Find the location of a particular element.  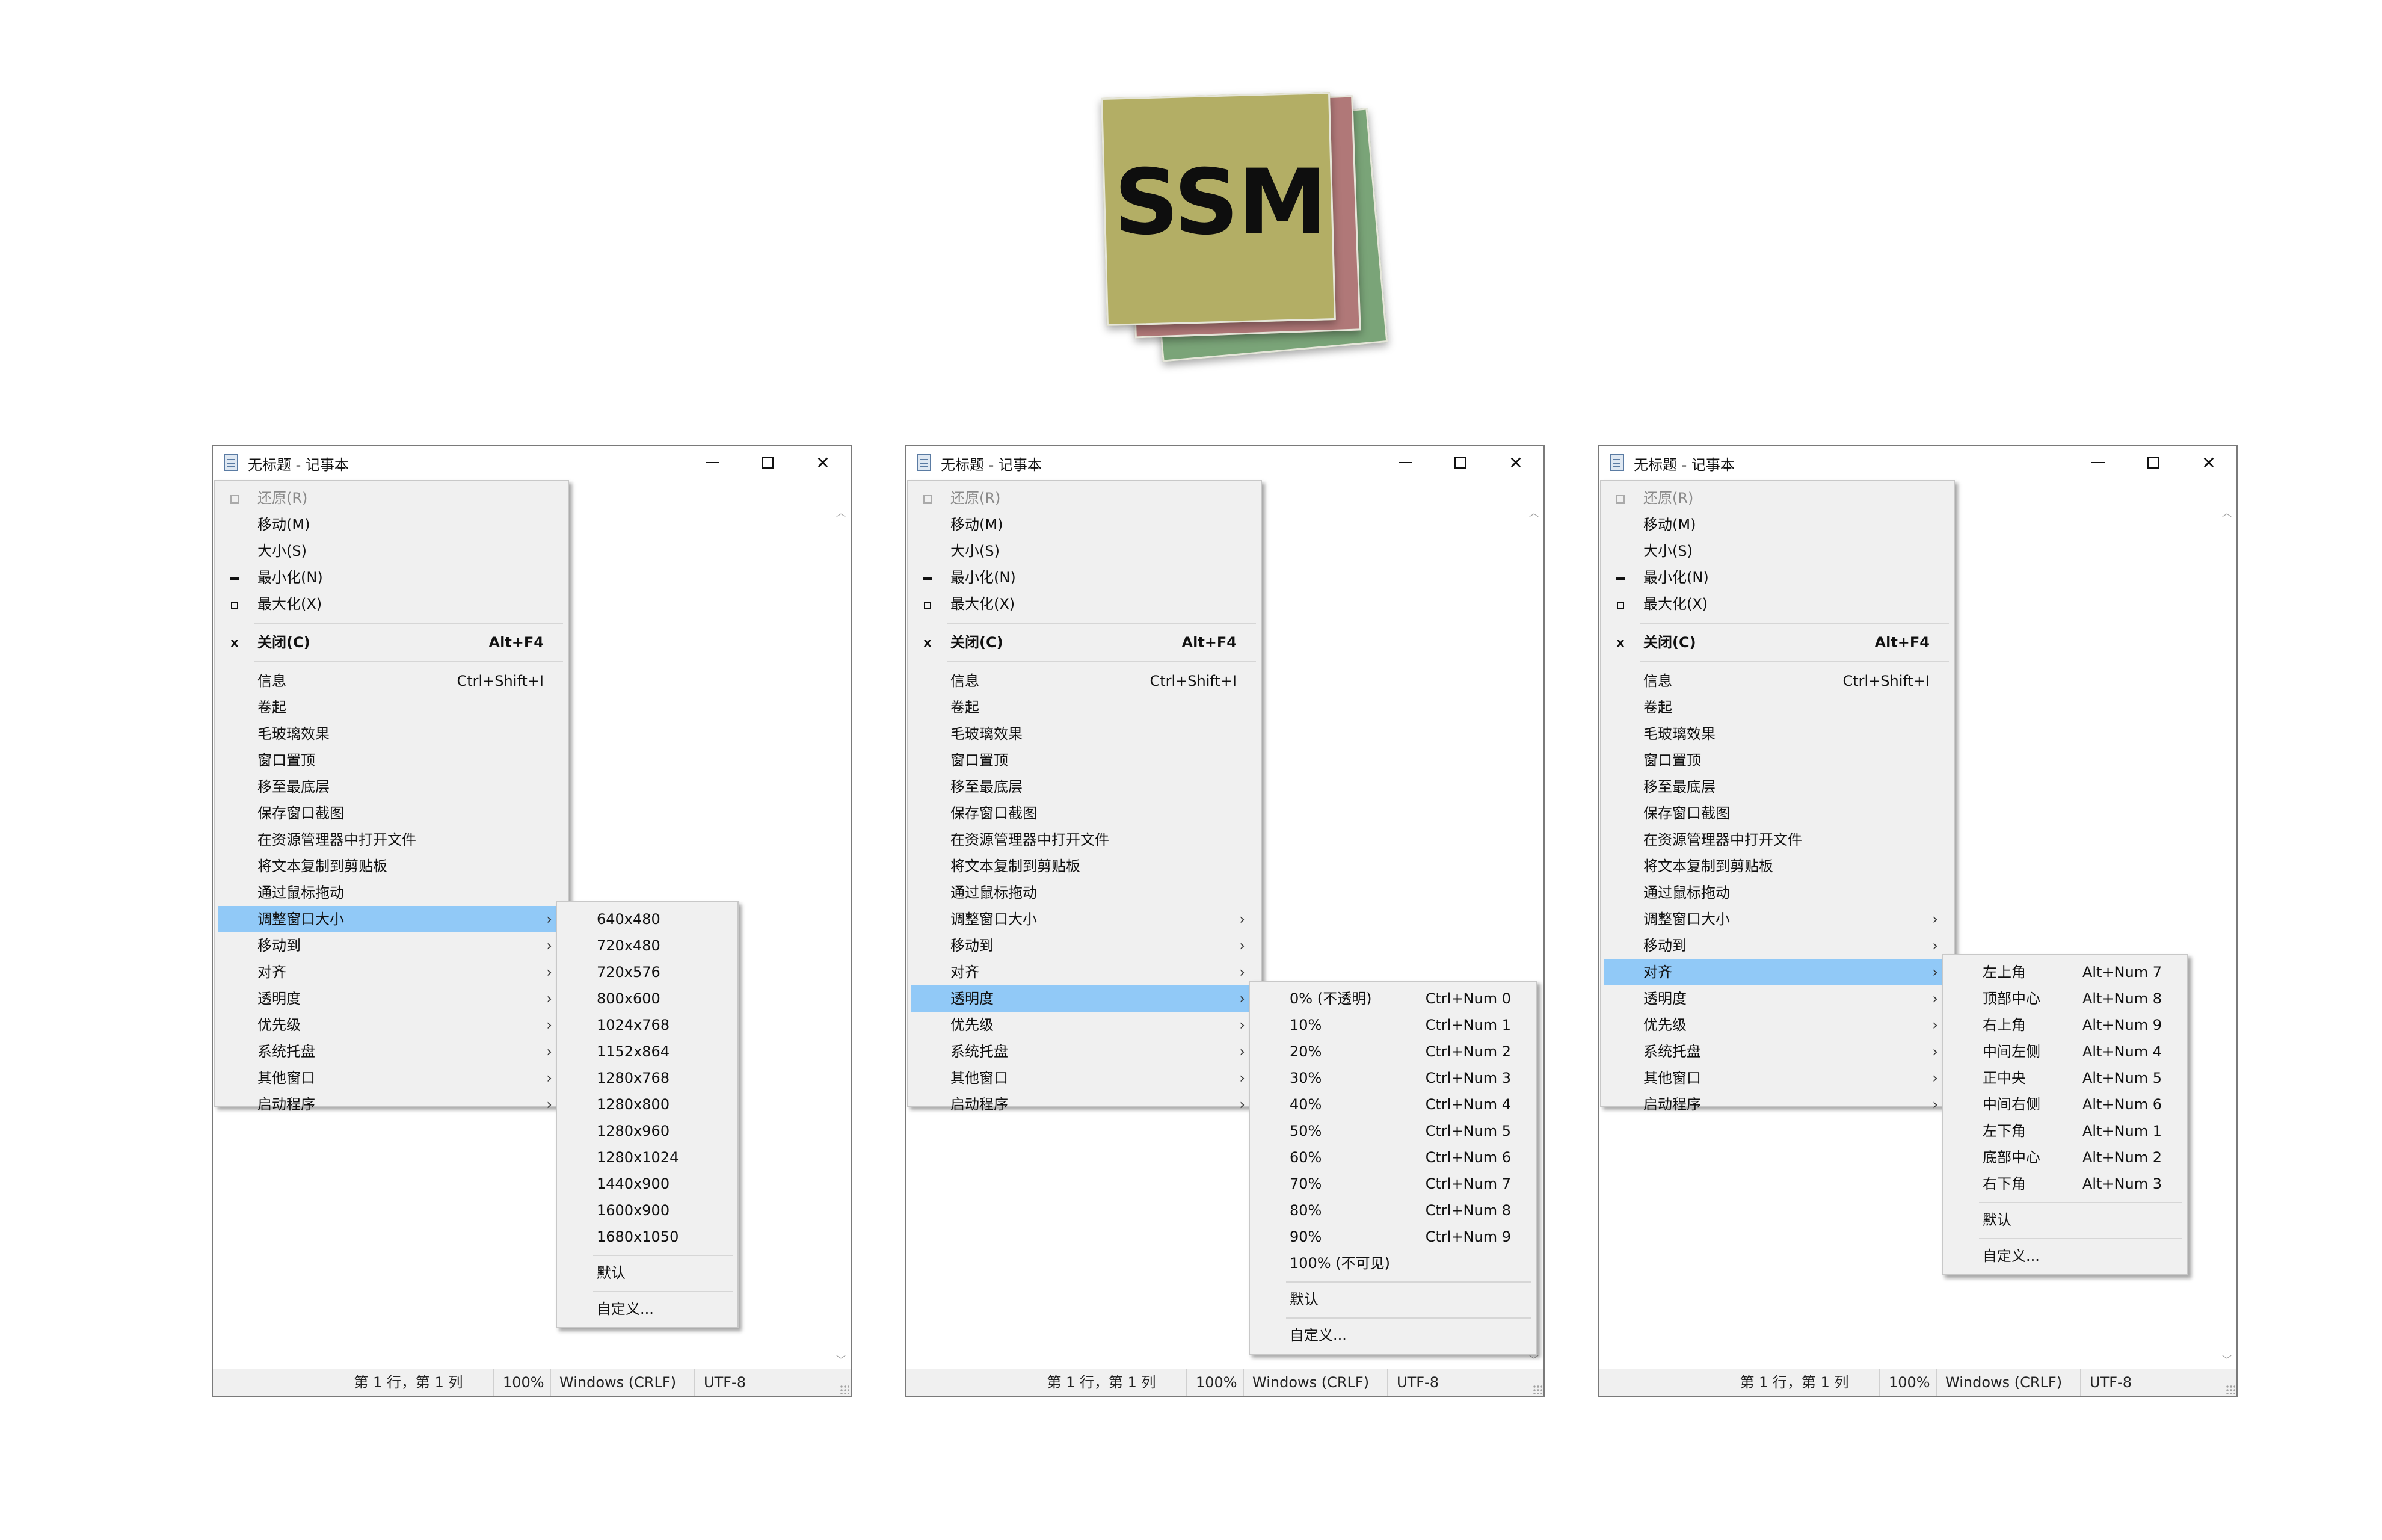

opacity-submenu-item-6: 60% Ctrl+Num 6 is located at coordinates (1393, 1157).